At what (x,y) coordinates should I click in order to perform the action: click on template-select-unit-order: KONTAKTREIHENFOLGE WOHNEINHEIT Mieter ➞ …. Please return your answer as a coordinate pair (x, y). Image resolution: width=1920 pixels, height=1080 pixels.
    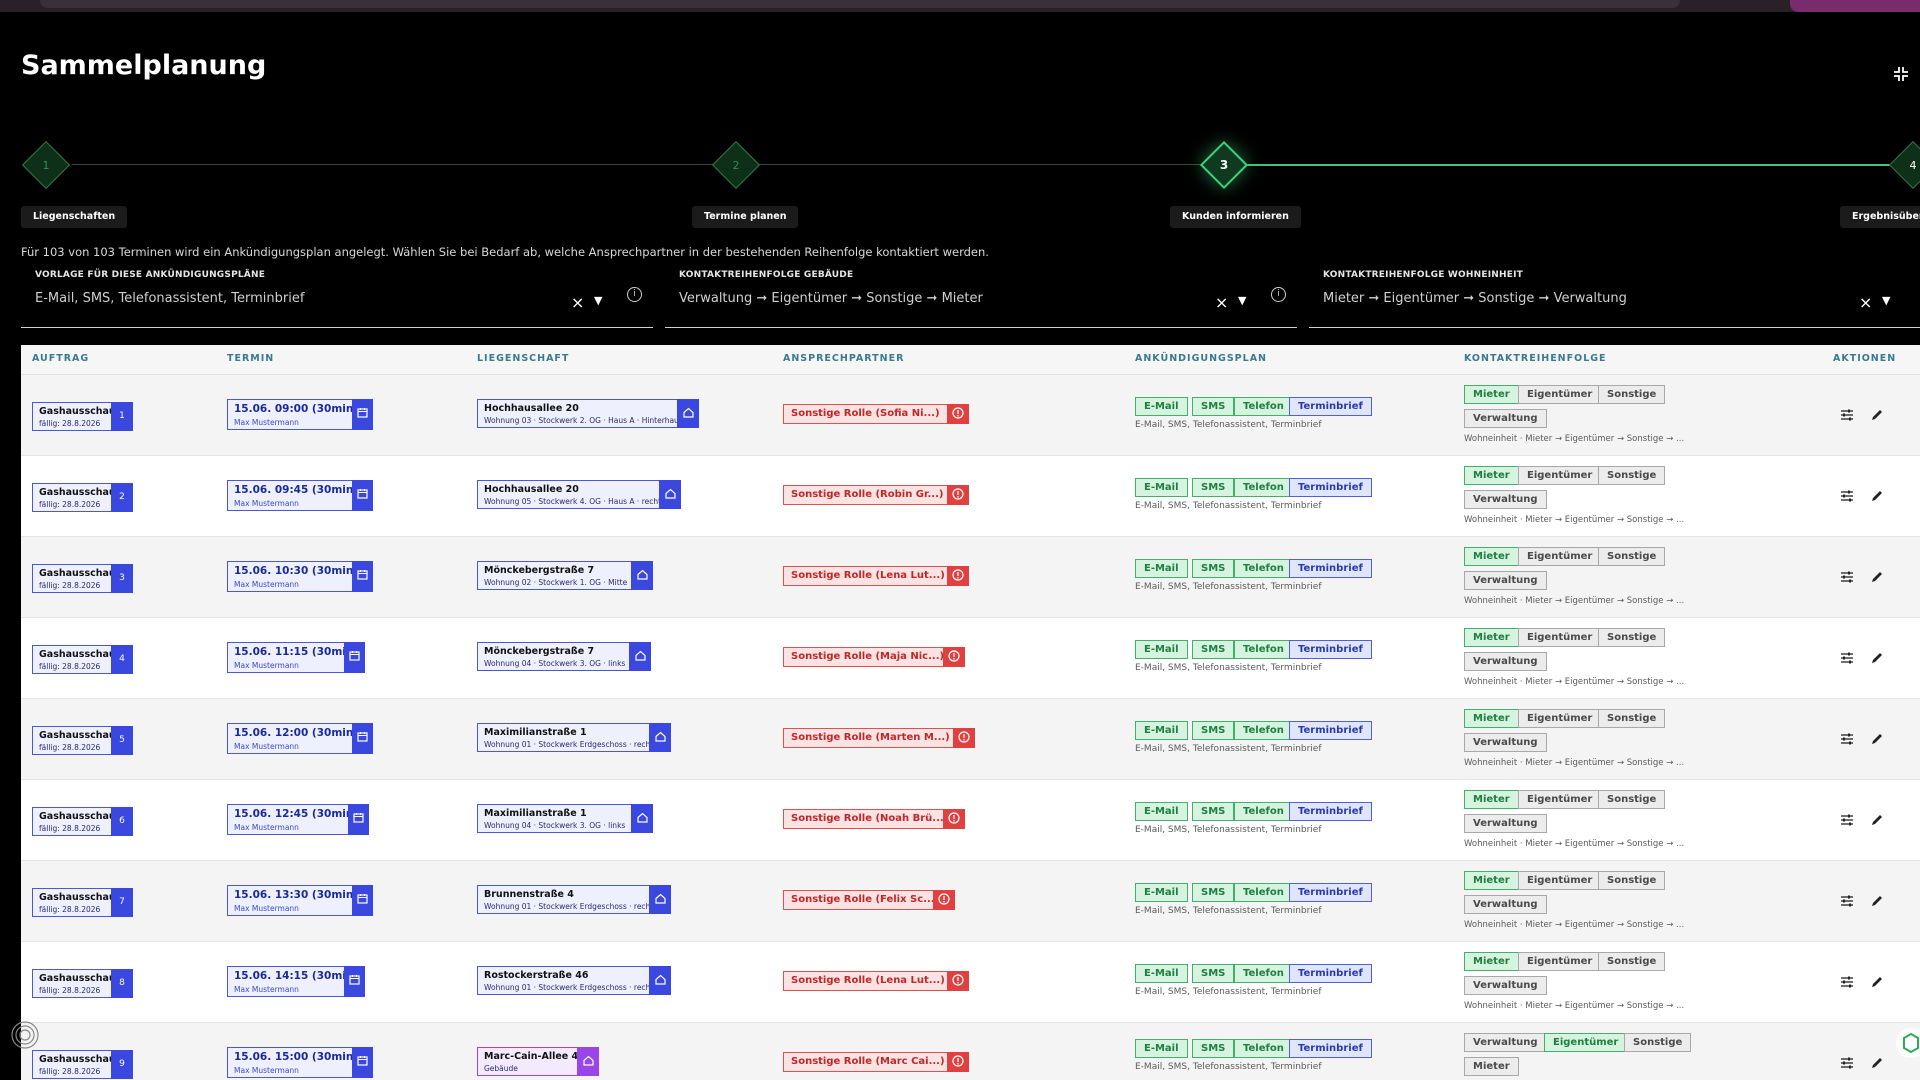
    Looking at the image, I should click on (1614, 297).